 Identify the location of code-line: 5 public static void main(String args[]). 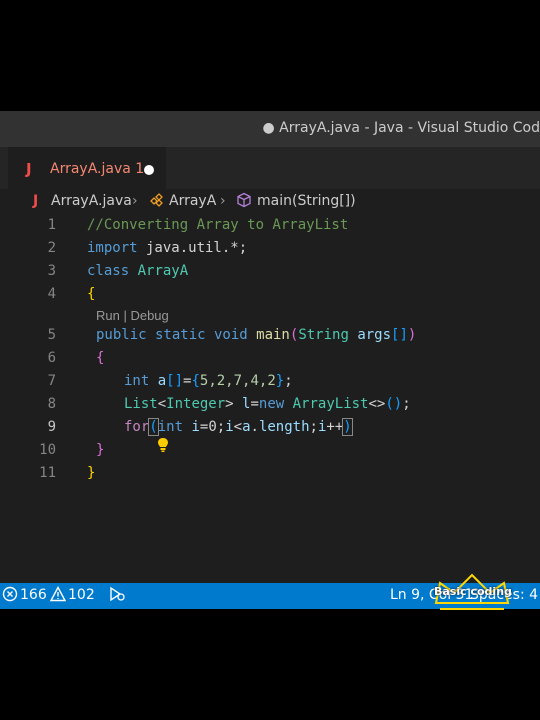
(270, 337).